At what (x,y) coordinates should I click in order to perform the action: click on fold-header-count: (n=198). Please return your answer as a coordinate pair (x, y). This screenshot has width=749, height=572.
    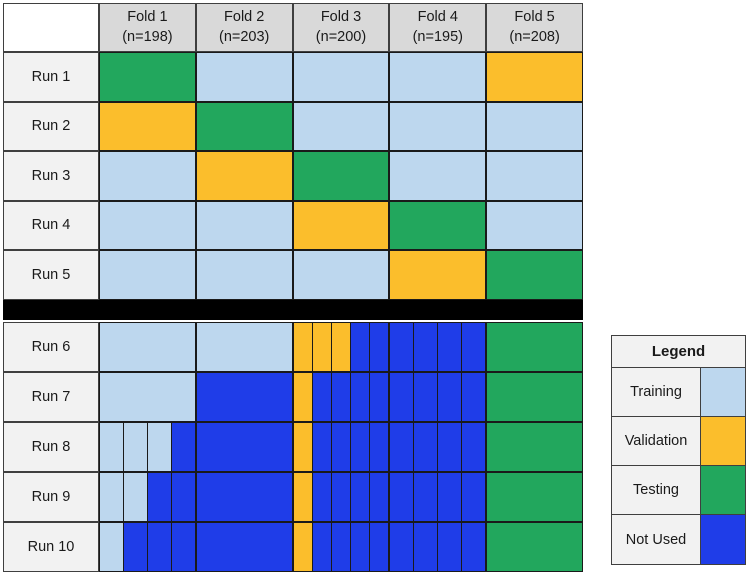
    Looking at the image, I should click on (147, 36).